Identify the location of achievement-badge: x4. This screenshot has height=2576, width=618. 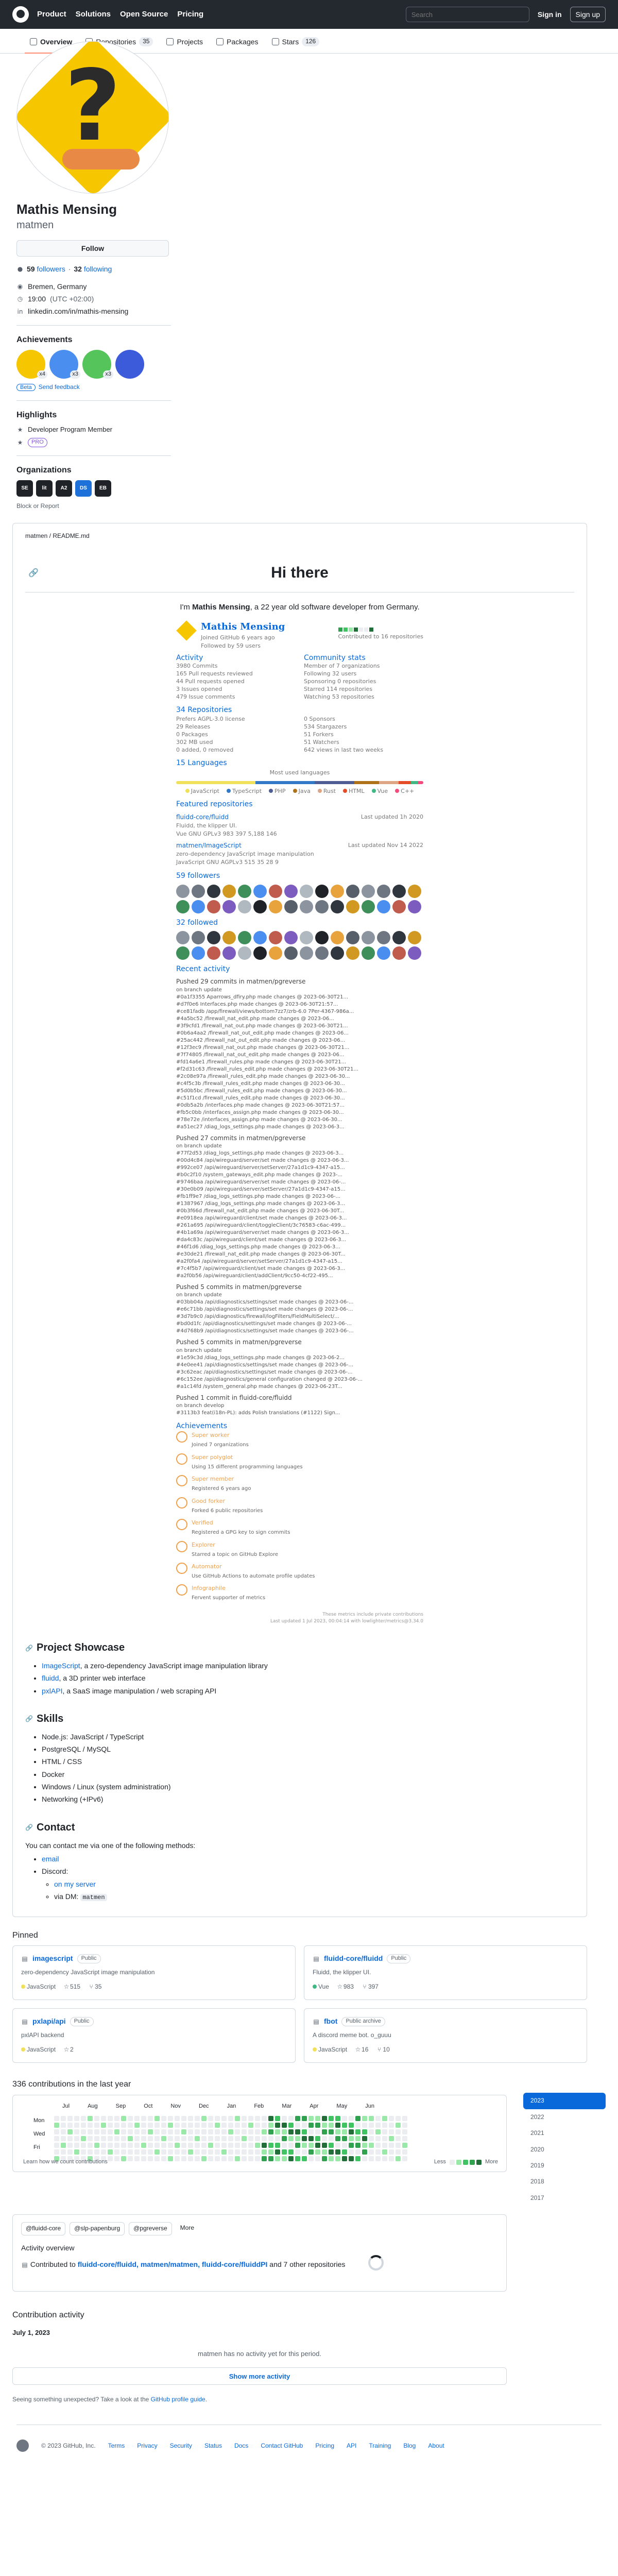
(32, 364).